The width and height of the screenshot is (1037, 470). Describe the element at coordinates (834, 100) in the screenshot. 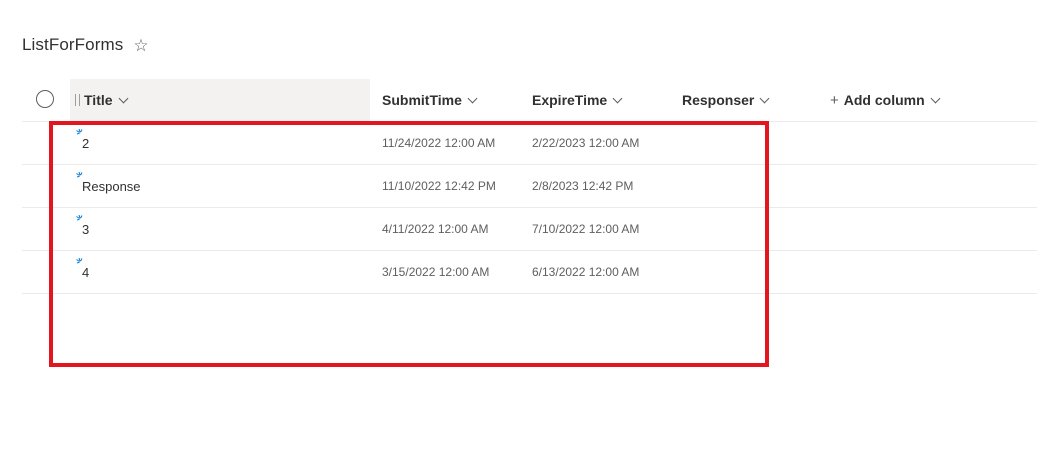

I see `plus-icon: +` at that location.